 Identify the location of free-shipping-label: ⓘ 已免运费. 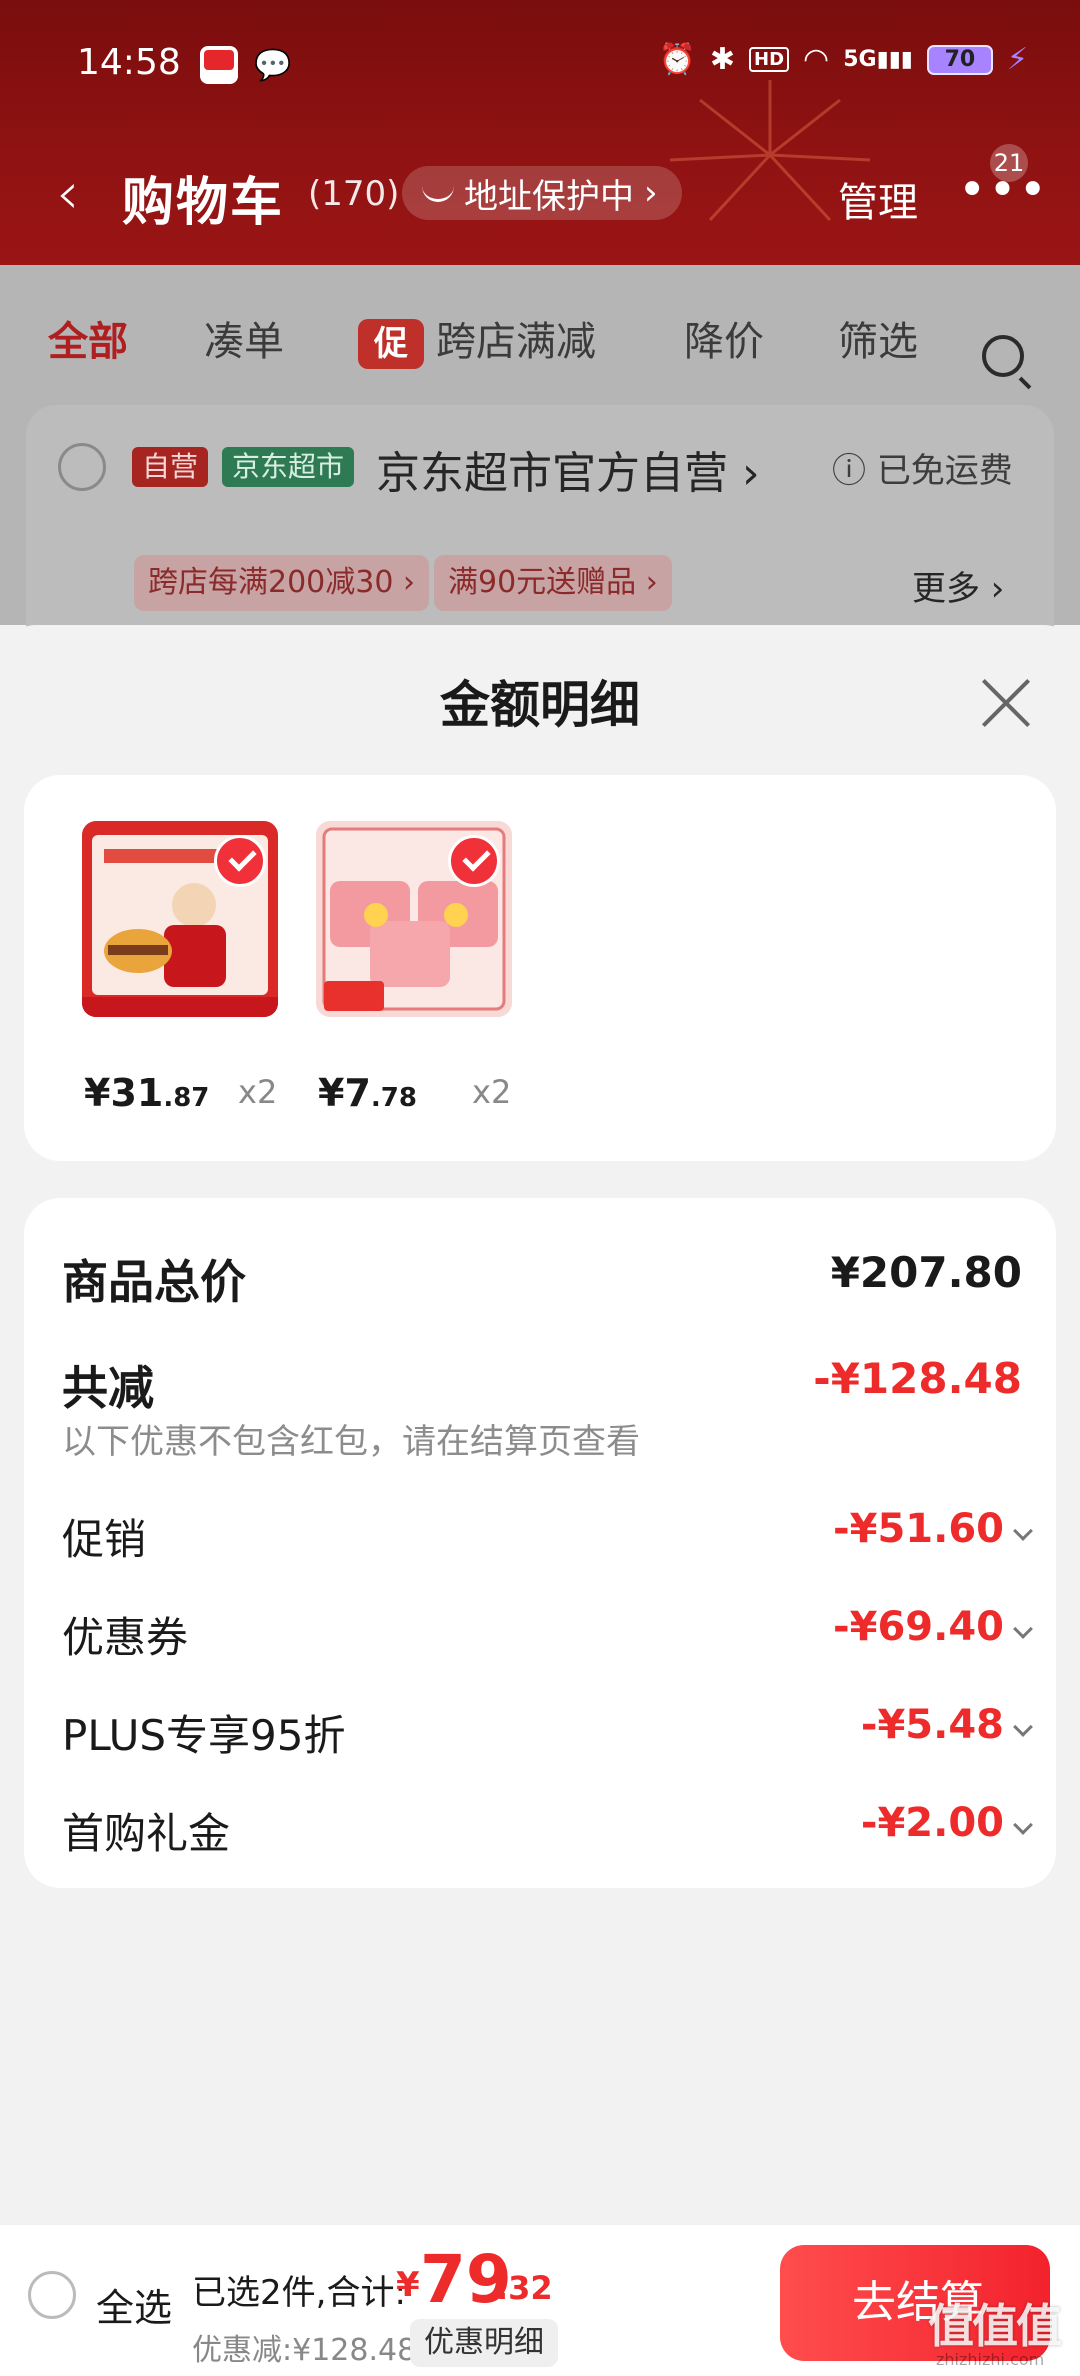
(922, 471).